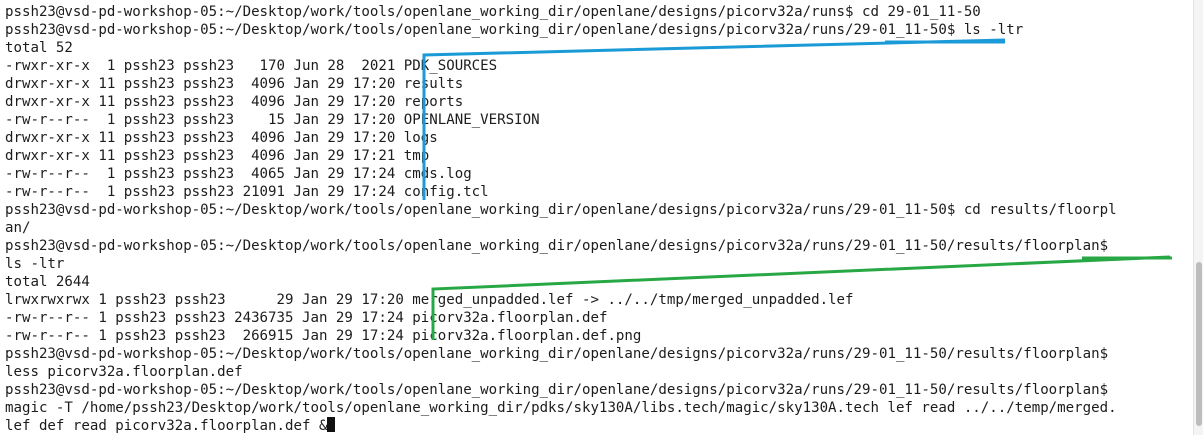 The width and height of the screenshot is (1203, 435). What do you see at coordinates (47, 282) in the screenshot?
I see `terminal-line: total 2644` at bounding box center [47, 282].